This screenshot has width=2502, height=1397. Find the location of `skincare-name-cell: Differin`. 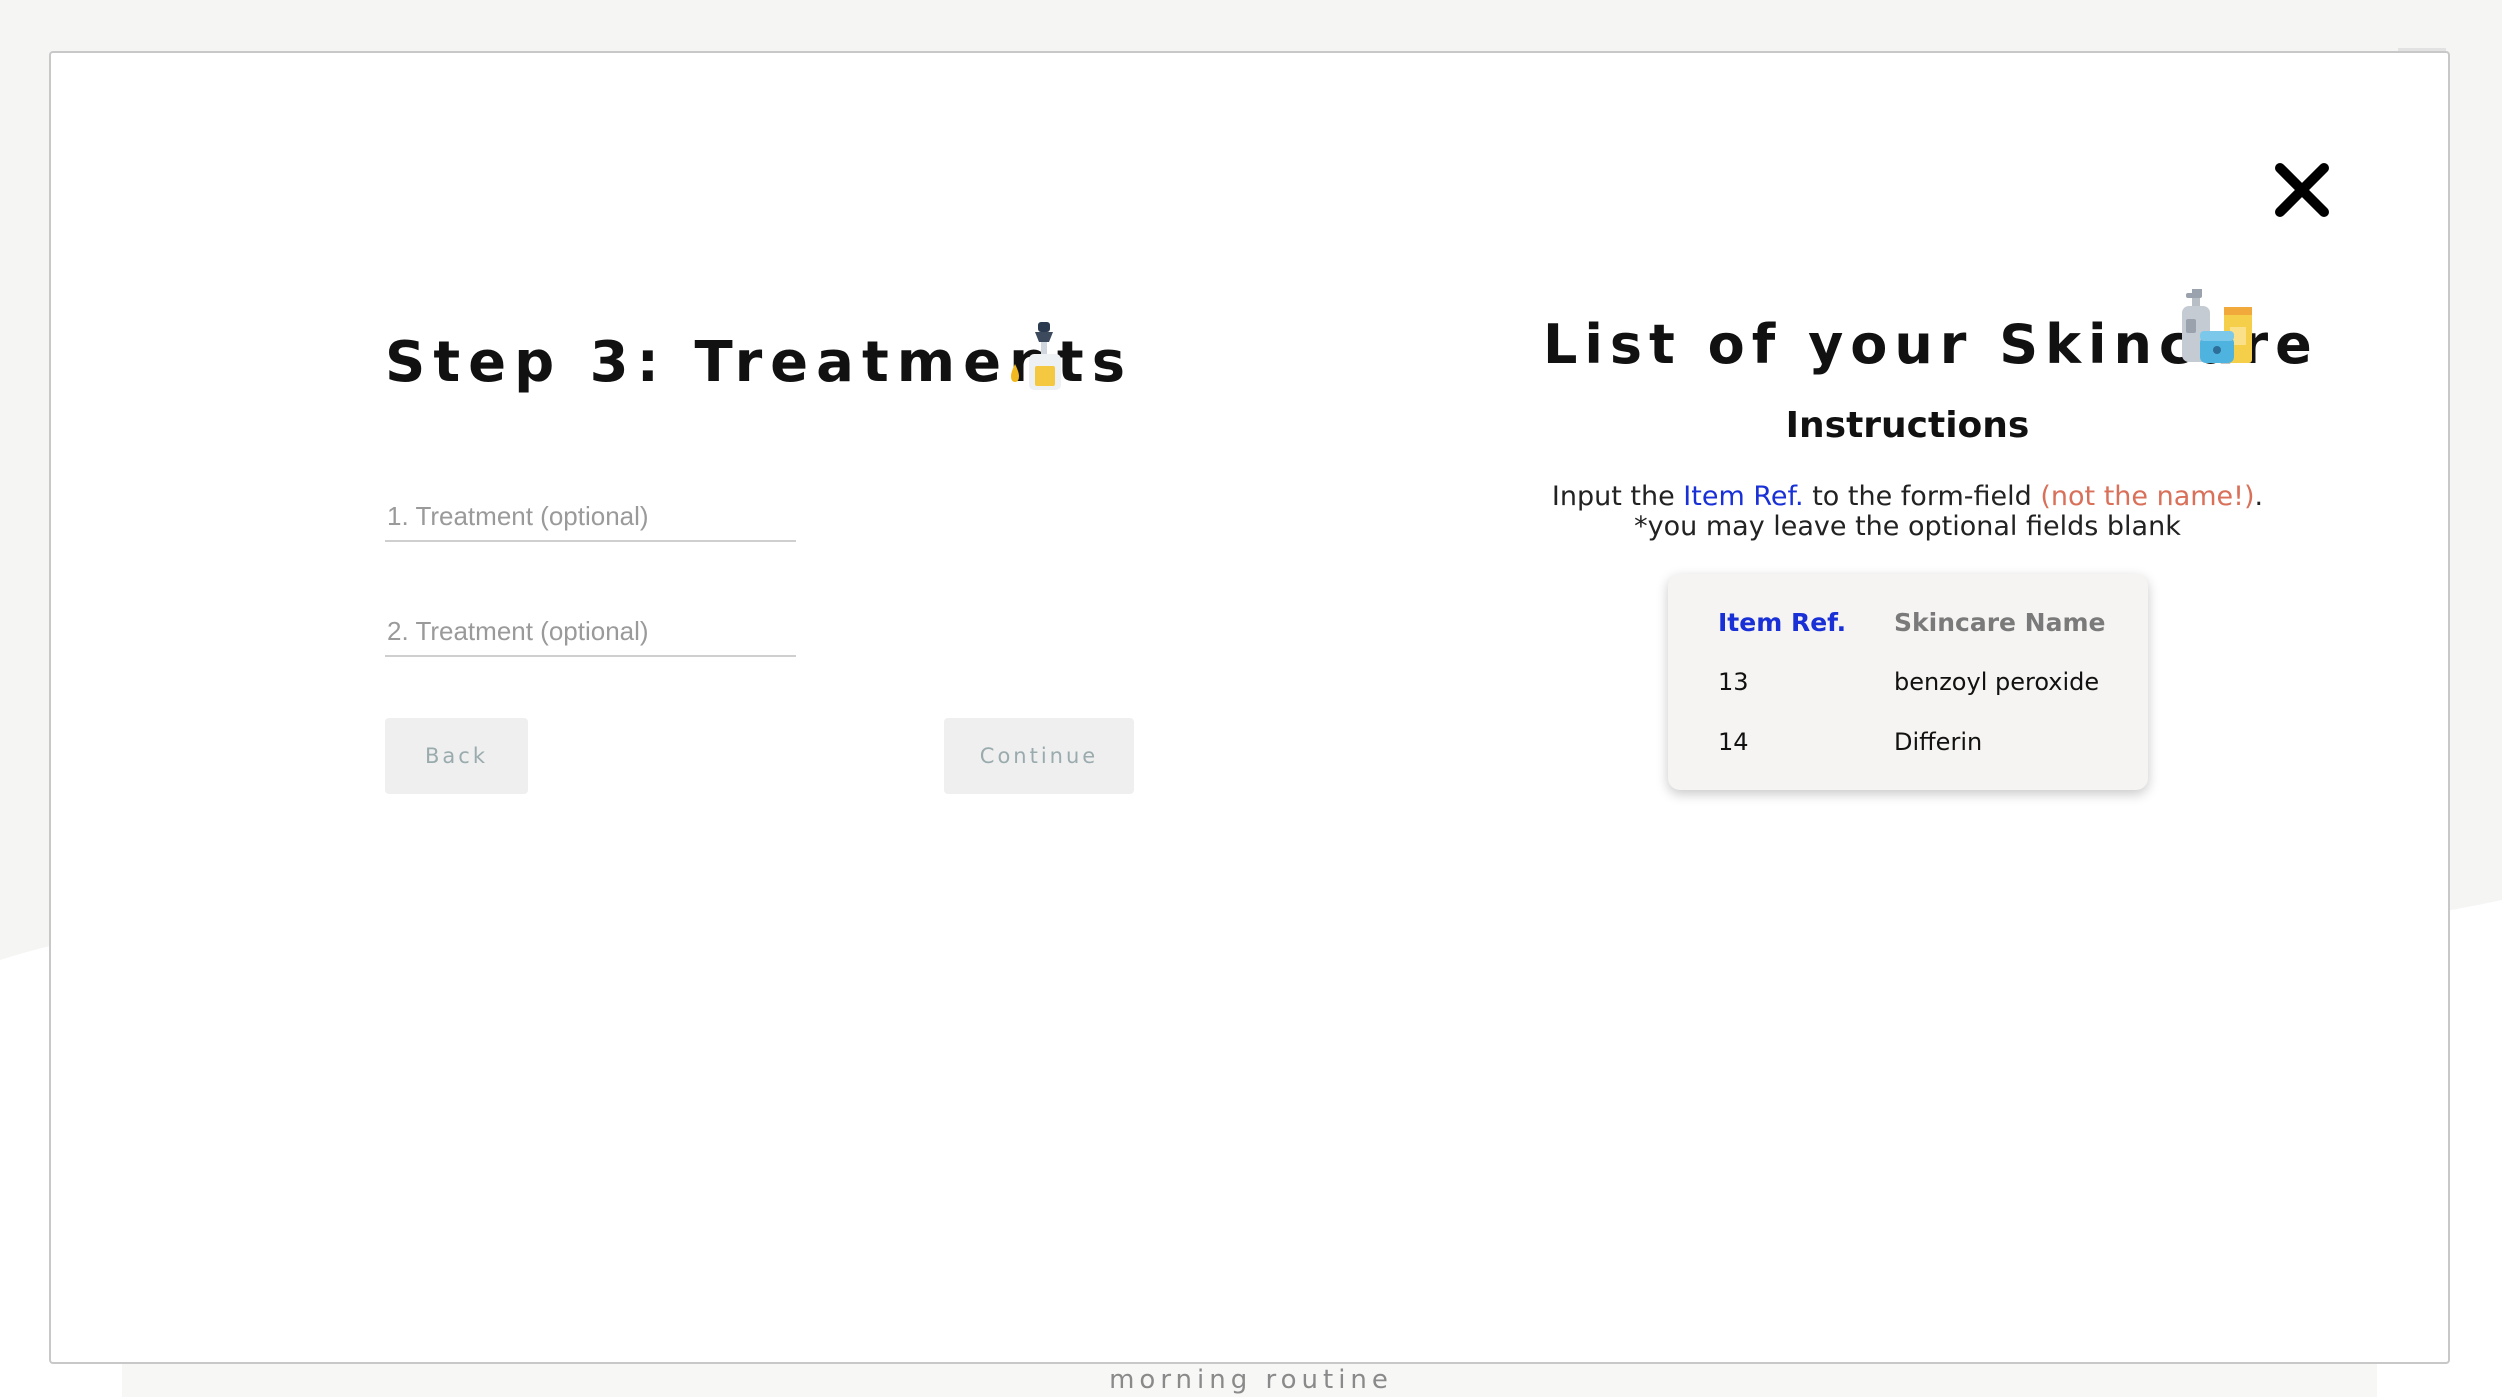

skincare-name-cell: Differin is located at coordinates (1938, 742).